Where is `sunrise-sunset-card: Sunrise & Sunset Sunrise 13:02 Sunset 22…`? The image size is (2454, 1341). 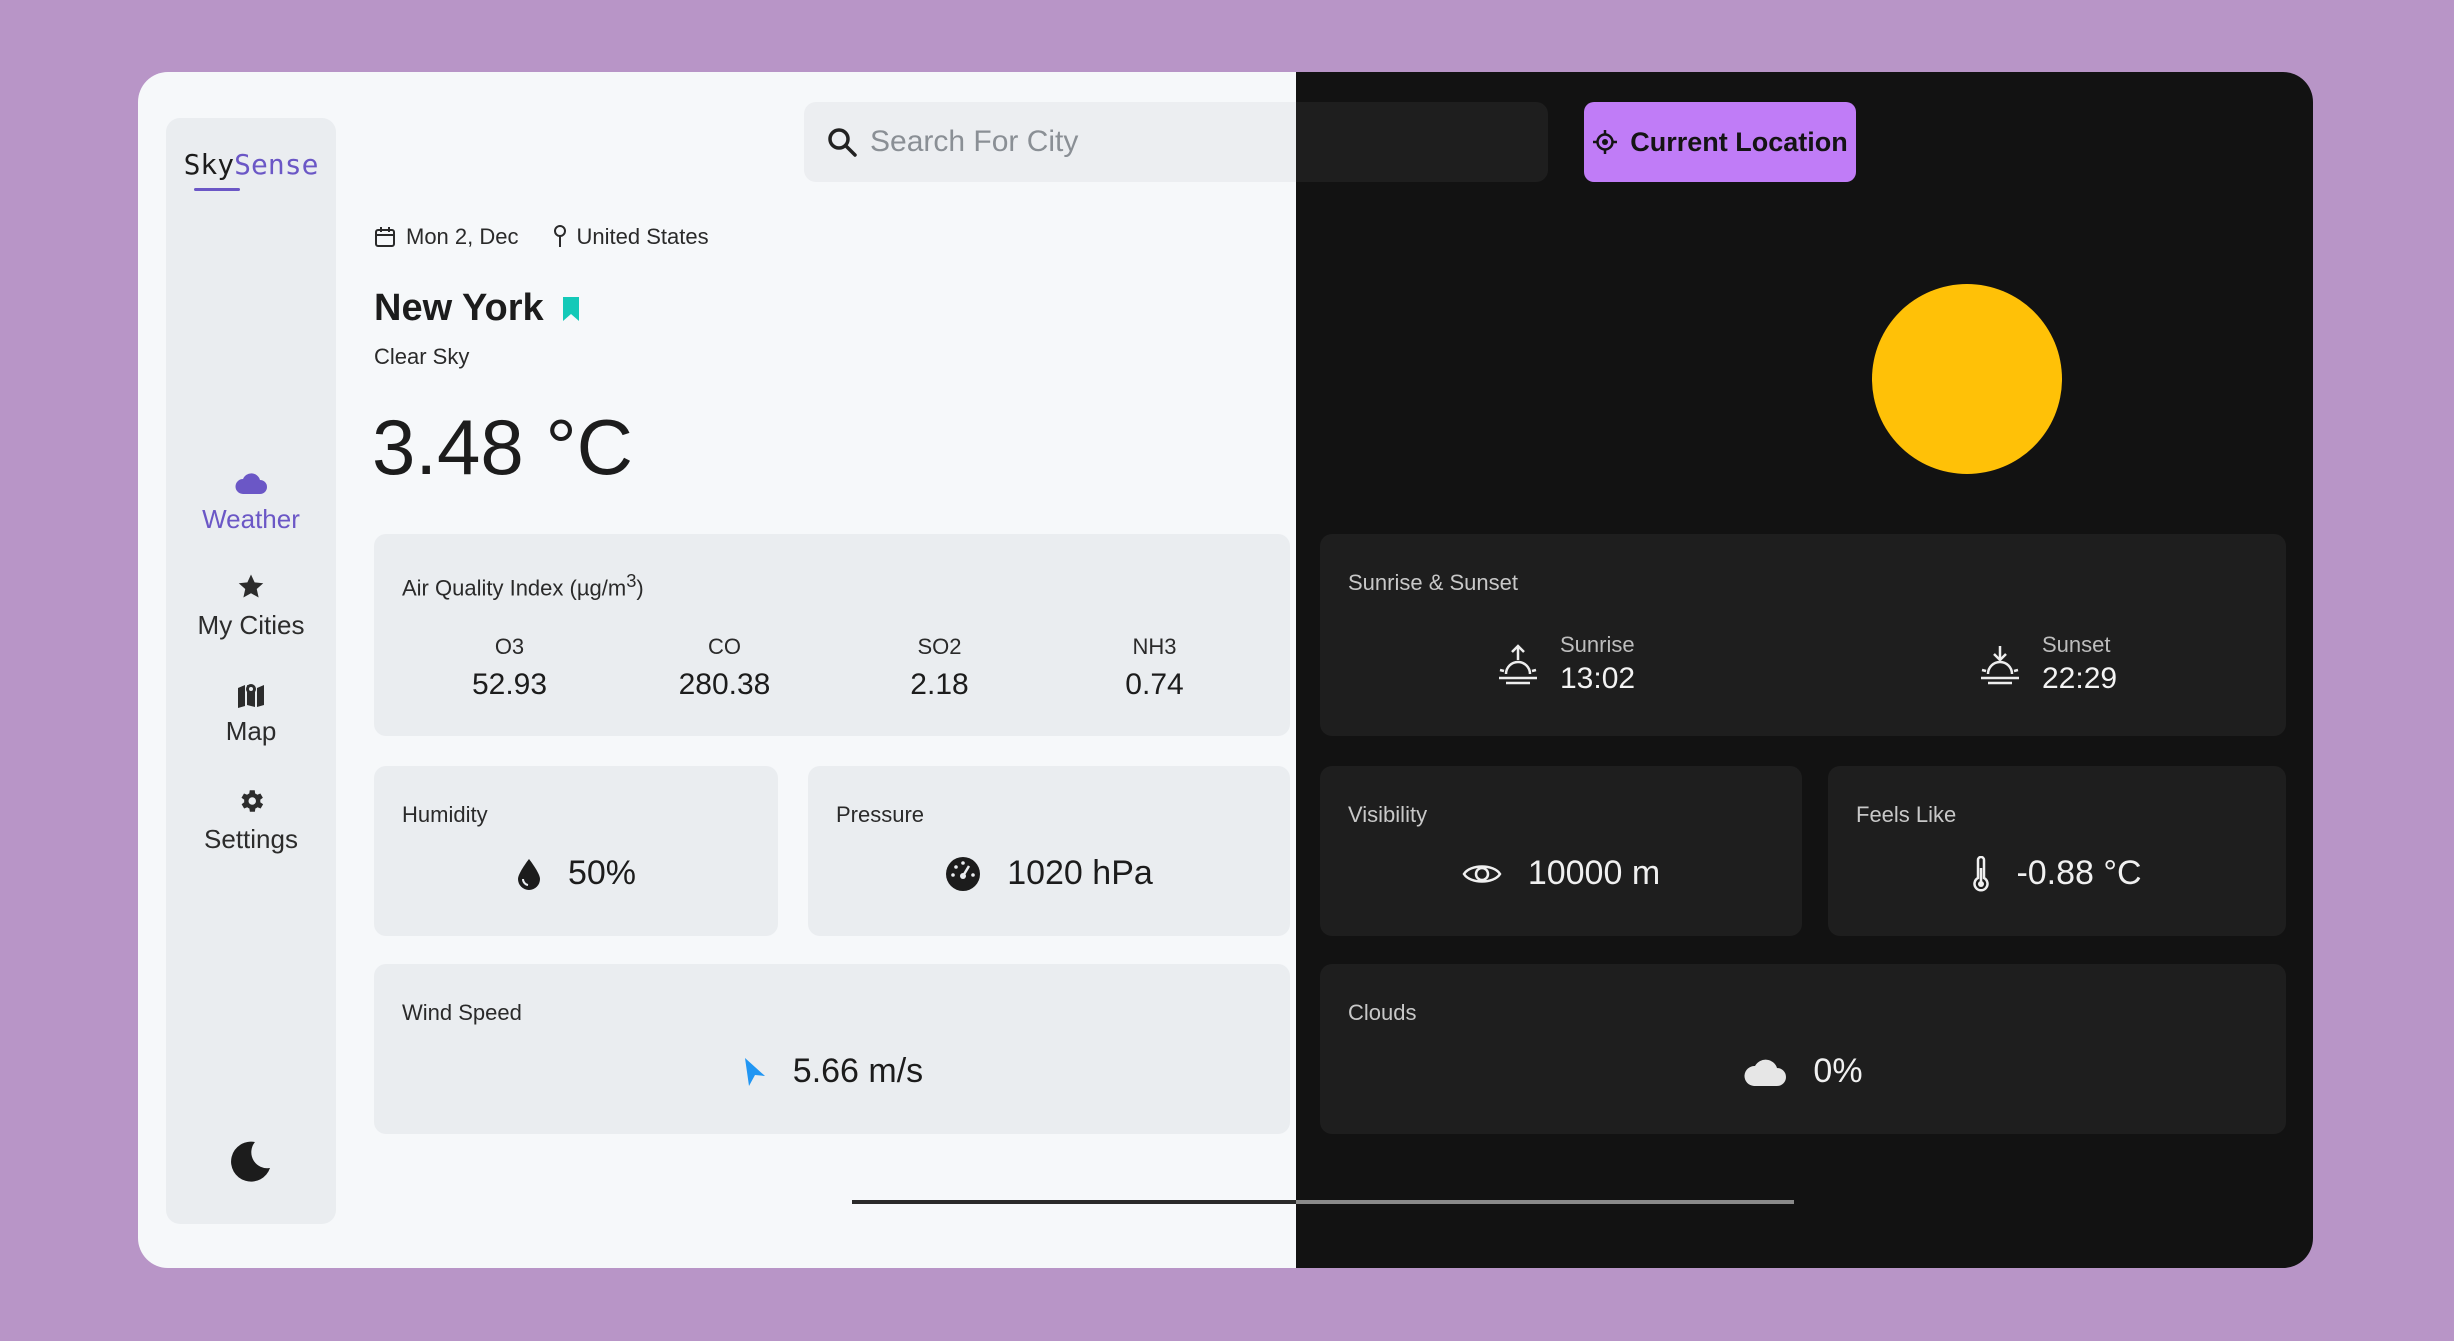 sunrise-sunset-card: Sunrise & Sunset Sunrise 13:02 Sunset 22… is located at coordinates (1803, 635).